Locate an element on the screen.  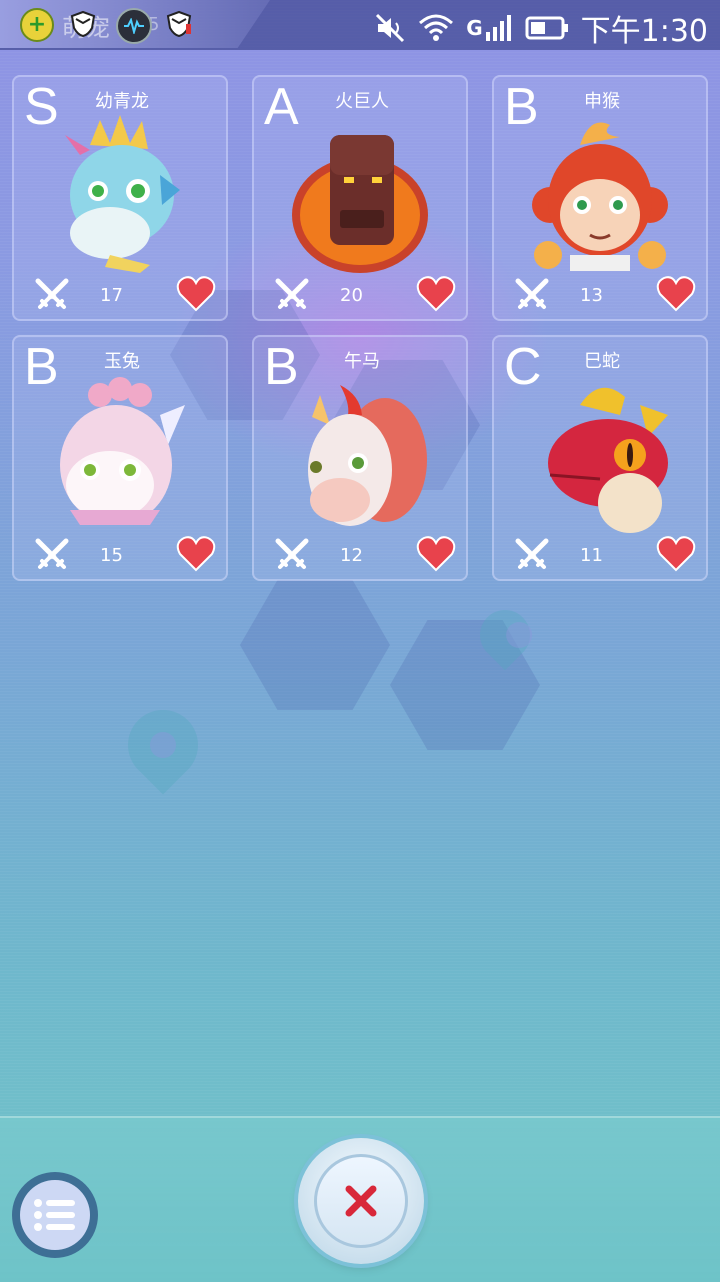
pet-fight-count: 20 is located at coordinates (351, 295).